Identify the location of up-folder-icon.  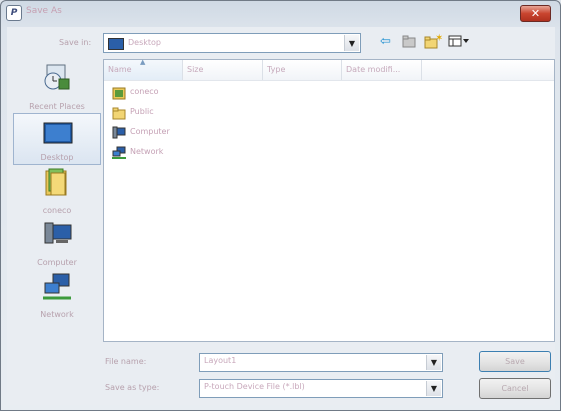
(409, 43).